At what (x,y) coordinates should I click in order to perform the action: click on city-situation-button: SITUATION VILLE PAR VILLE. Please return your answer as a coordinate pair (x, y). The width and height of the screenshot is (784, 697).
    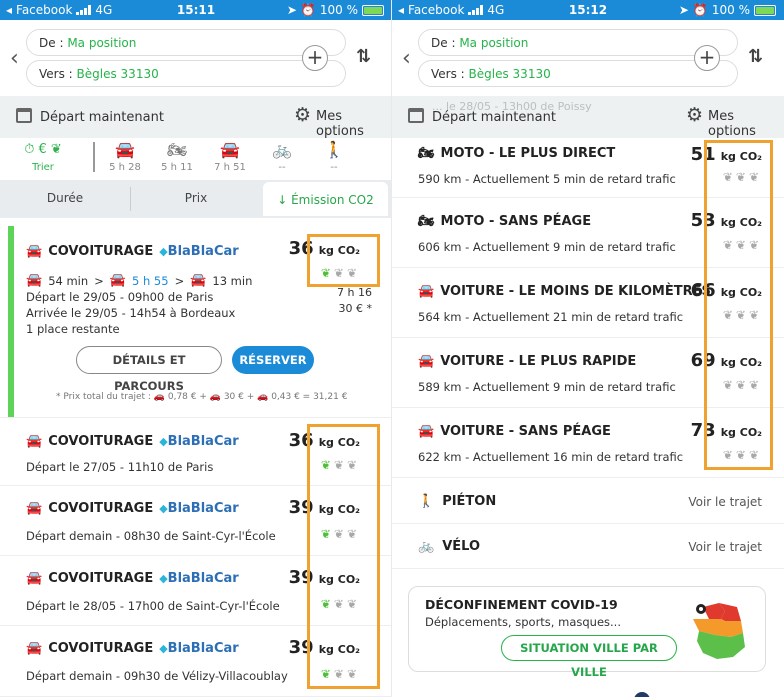
    Looking at the image, I should click on (589, 657).